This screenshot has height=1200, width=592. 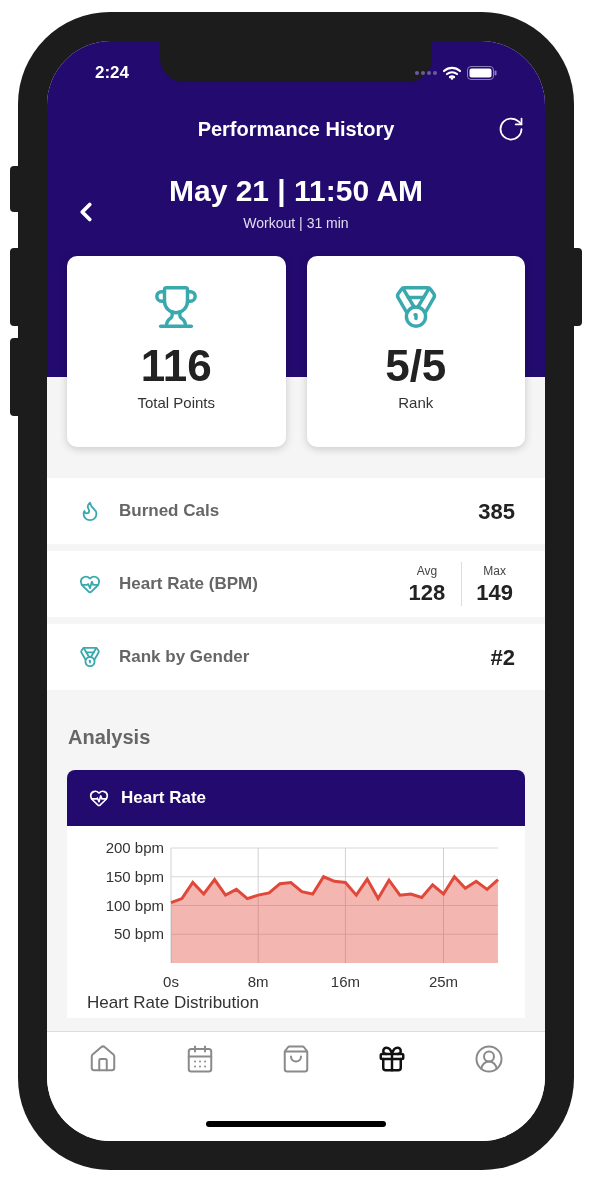 What do you see at coordinates (345, 981) in the screenshot?
I see `axis-label: 16m` at bounding box center [345, 981].